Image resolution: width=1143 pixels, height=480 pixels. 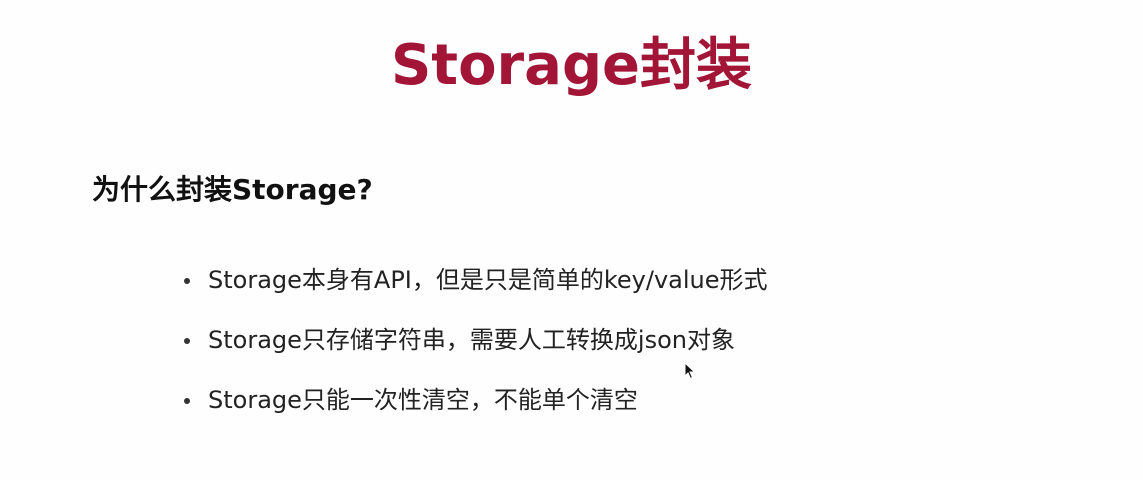 I want to click on mouse-pointer-icon, so click(x=690, y=371).